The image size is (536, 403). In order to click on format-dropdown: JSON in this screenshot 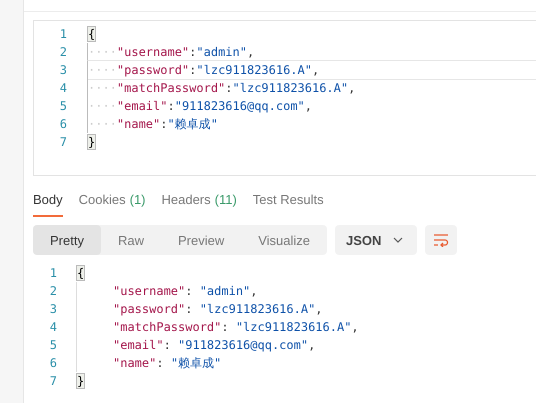, I will do `click(376, 240)`.